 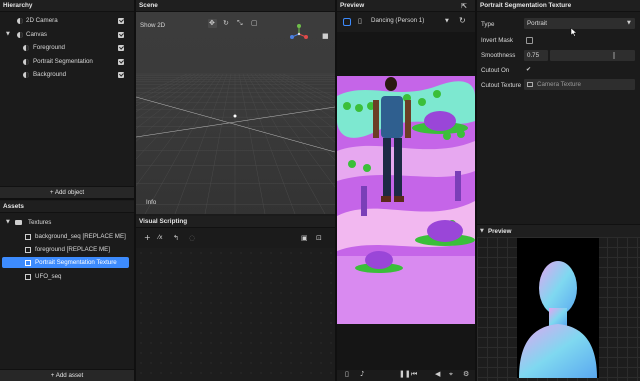 I want to click on pause-icon: ❚❚, so click(x=405, y=374).